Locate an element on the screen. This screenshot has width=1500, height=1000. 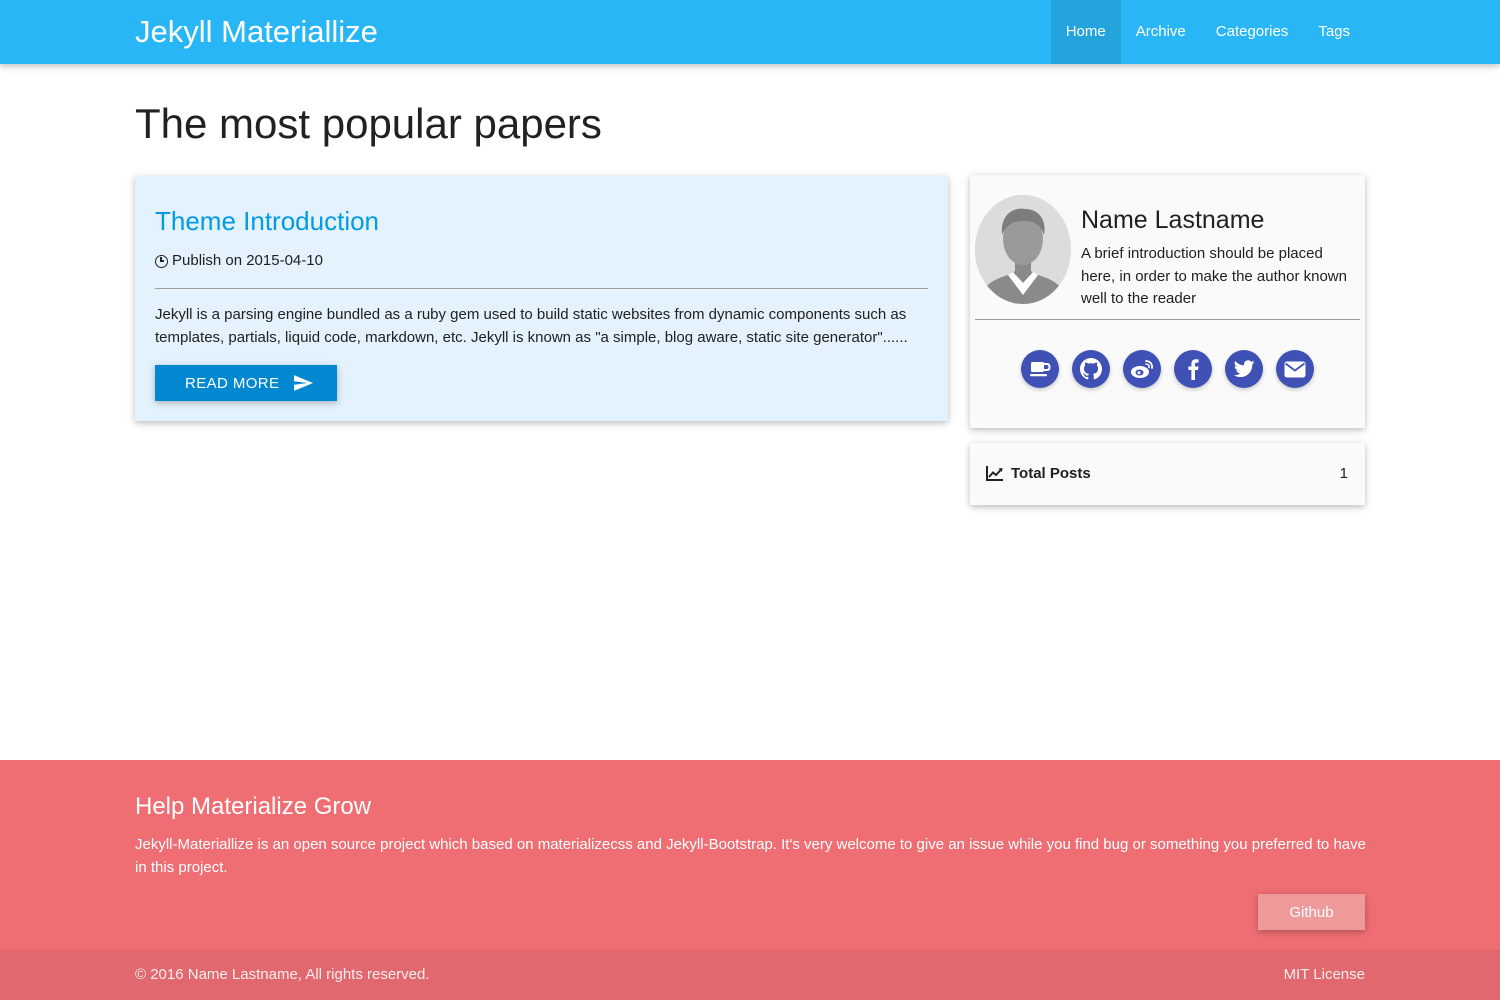
weibo-button is located at coordinates (1142, 369).